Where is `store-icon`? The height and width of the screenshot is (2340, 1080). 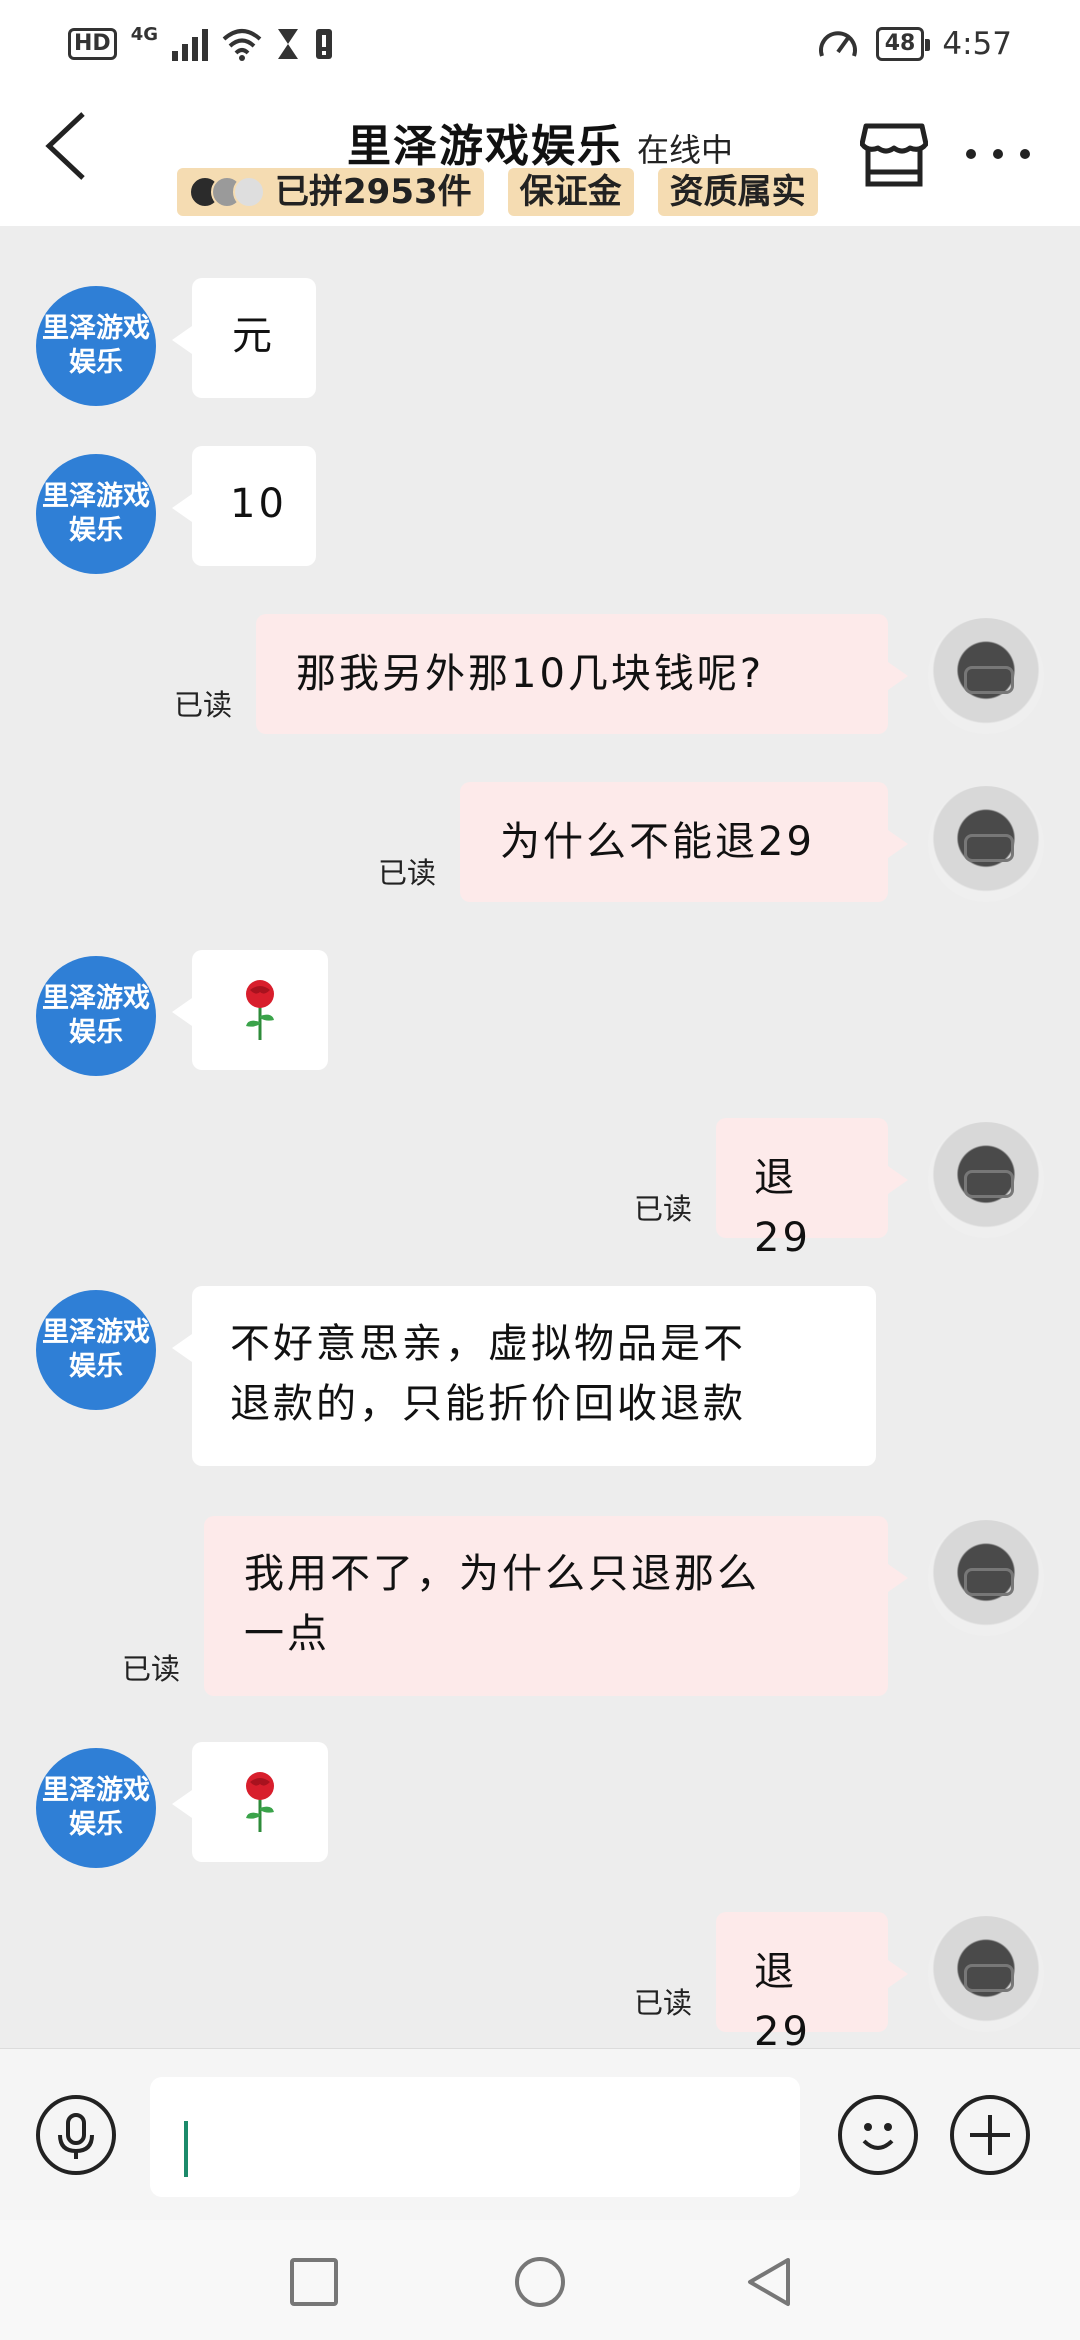 store-icon is located at coordinates (894, 155).